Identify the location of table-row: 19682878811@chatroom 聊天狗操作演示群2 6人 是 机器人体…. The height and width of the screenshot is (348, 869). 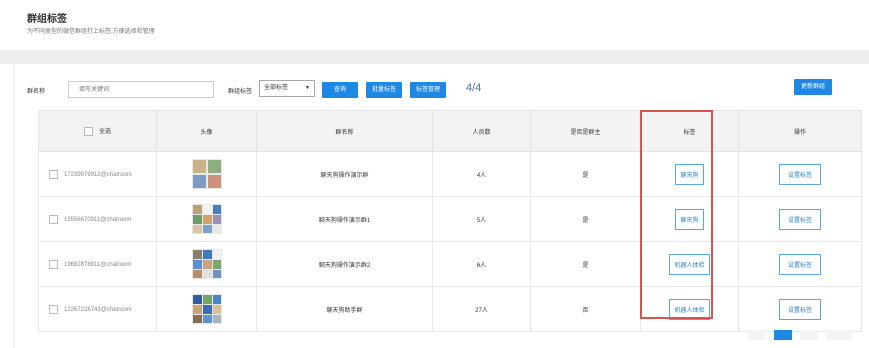
(450, 264).